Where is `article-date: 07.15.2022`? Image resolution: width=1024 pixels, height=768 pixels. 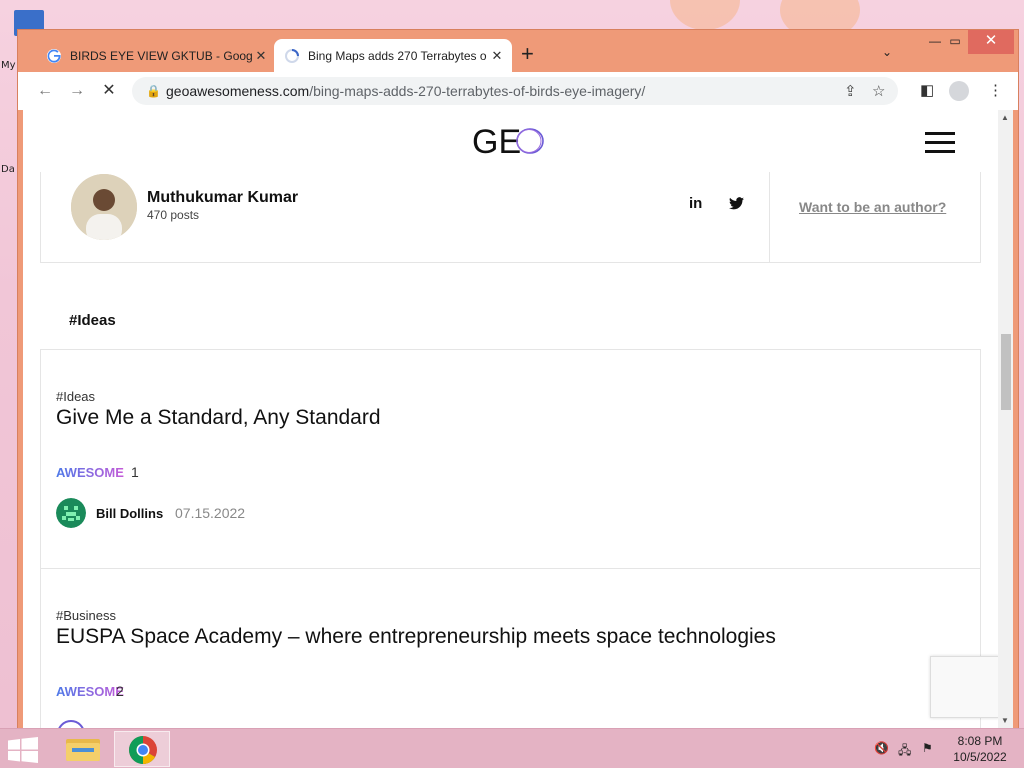 article-date: 07.15.2022 is located at coordinates (210, 513).